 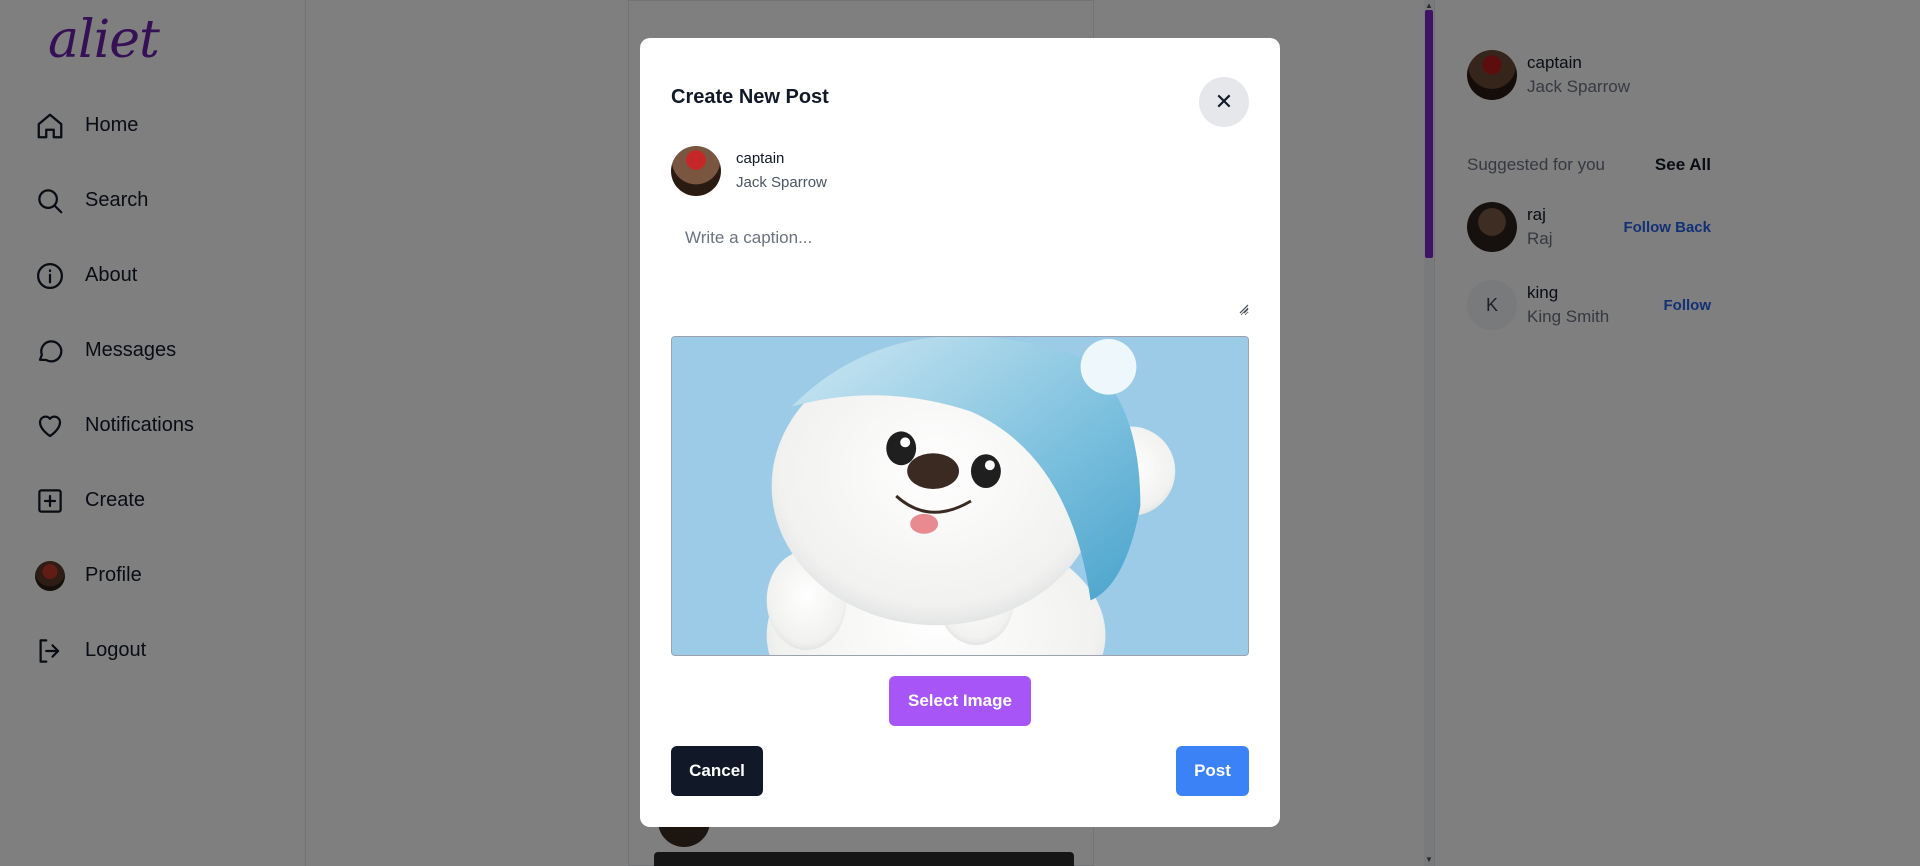 I want to click on caption-input, so click(x=960, y=266).